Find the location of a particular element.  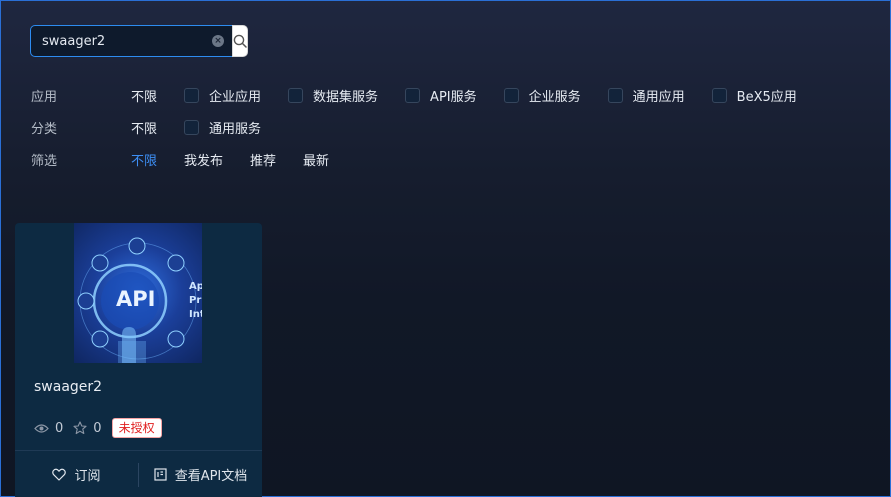

eye-icon is located at coordinates (41, 428).